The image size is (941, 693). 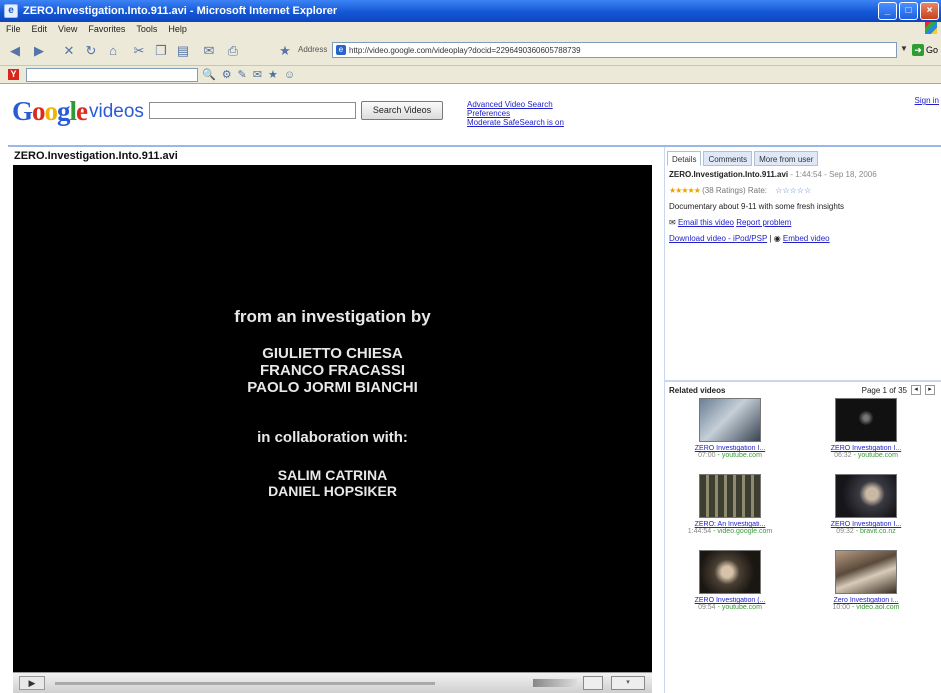 I want to click on credit-name: GIULIETTO CHIESA, so click(x=332, y=353).